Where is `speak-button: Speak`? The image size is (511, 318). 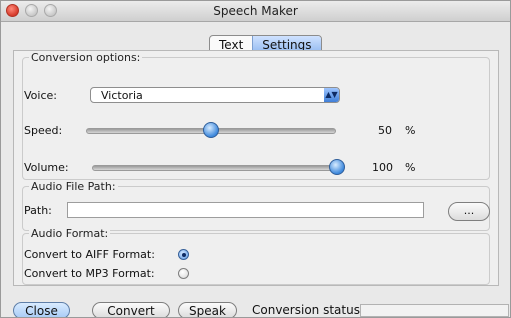
speak-button: Speak is located at coordinates (207, 309).